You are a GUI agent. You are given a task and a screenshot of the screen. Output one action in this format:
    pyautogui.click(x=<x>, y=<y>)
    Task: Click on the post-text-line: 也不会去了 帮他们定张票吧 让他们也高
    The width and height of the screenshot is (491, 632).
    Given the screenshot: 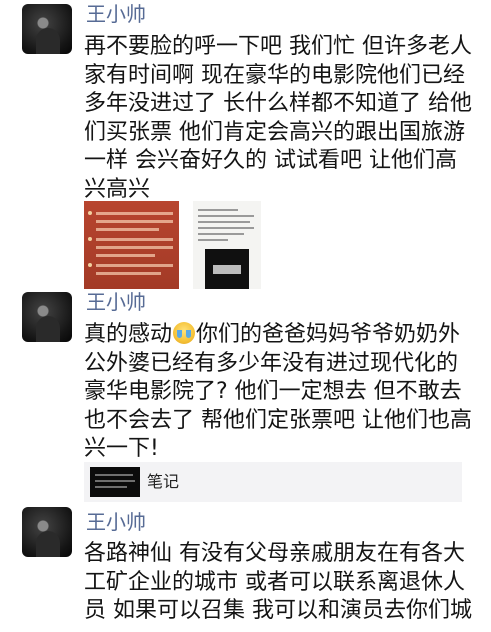 What is the action you would take?
    pyautogui.click(x=278, y=420)
    